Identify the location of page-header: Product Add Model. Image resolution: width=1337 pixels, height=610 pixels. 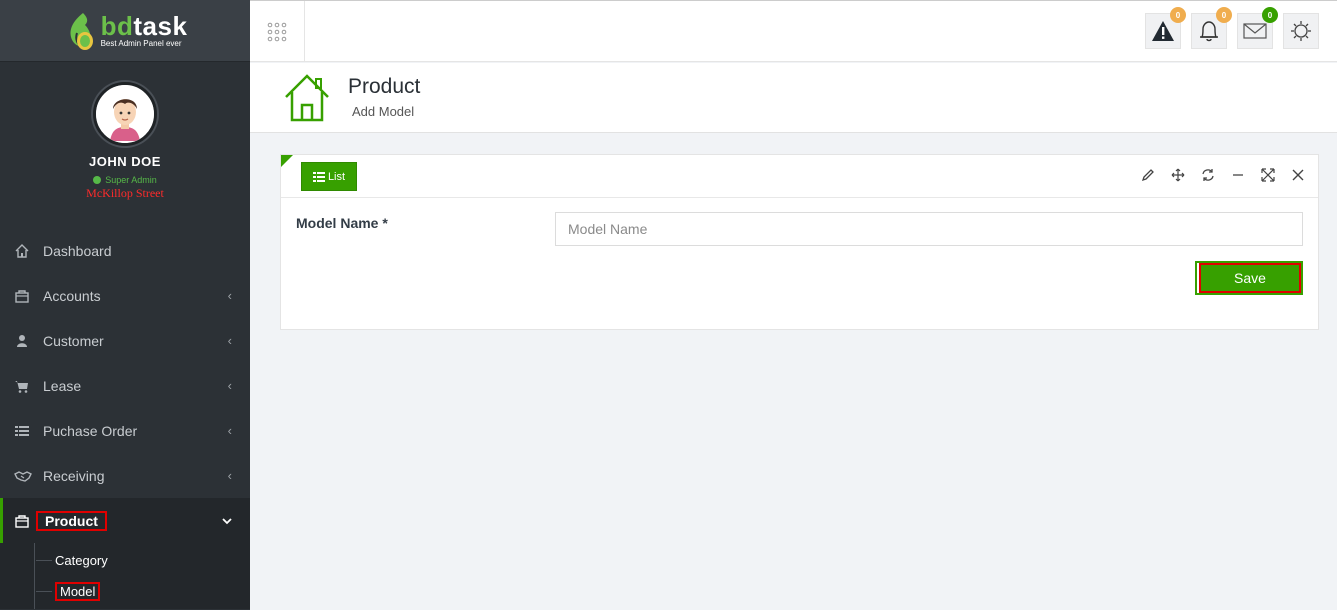
(793, 98).